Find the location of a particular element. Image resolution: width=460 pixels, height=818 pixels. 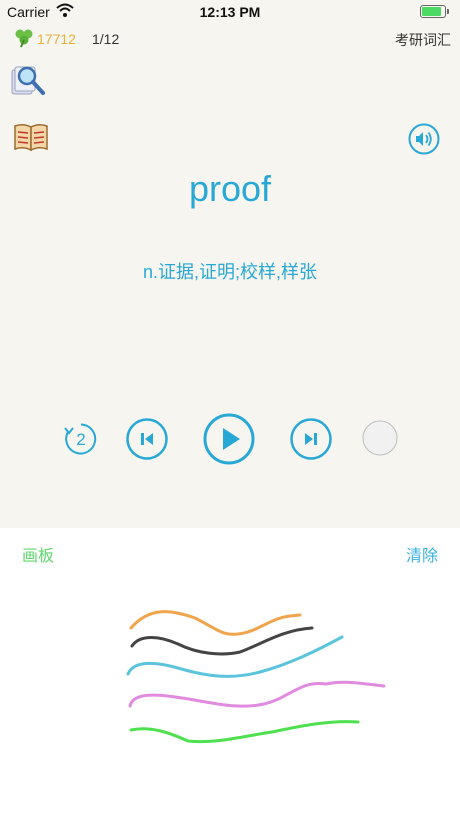

stroke-pink is located at coordinates (257, 694).